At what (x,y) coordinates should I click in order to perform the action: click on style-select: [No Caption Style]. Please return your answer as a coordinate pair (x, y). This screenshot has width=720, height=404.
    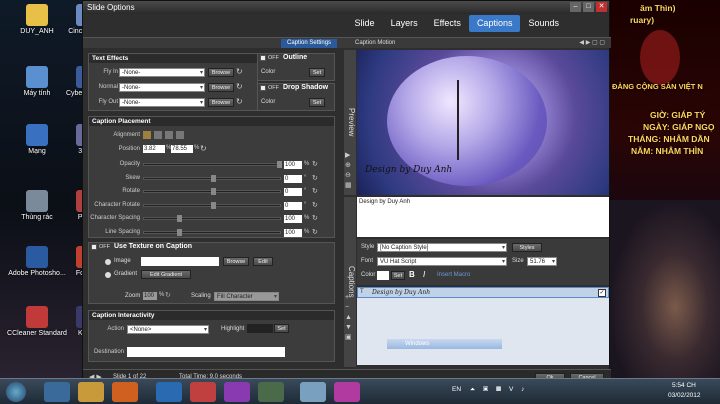
    Looking at the image, I should click on (442, 248).